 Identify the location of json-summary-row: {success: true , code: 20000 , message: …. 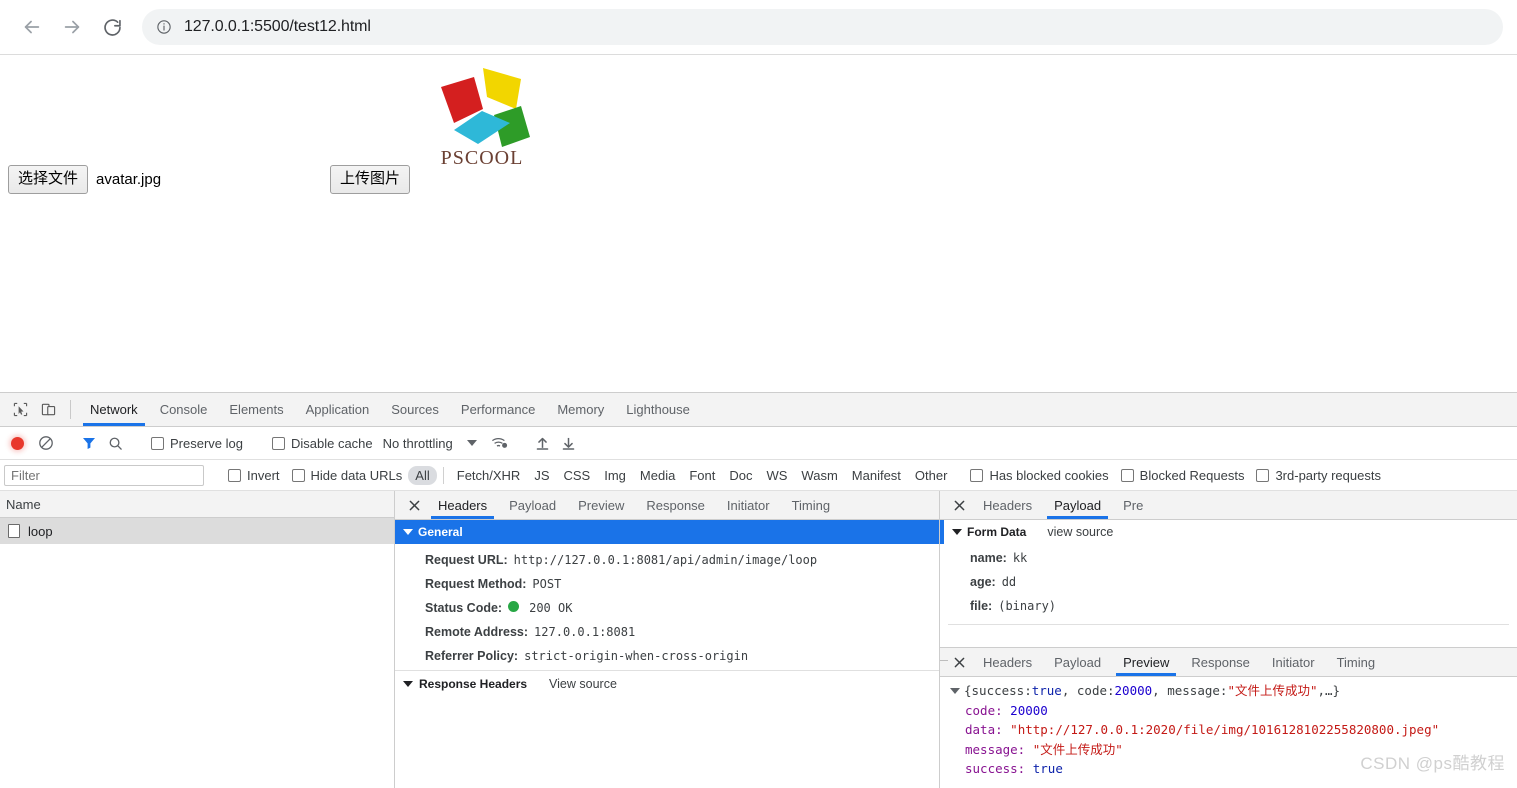
(1230, 691).